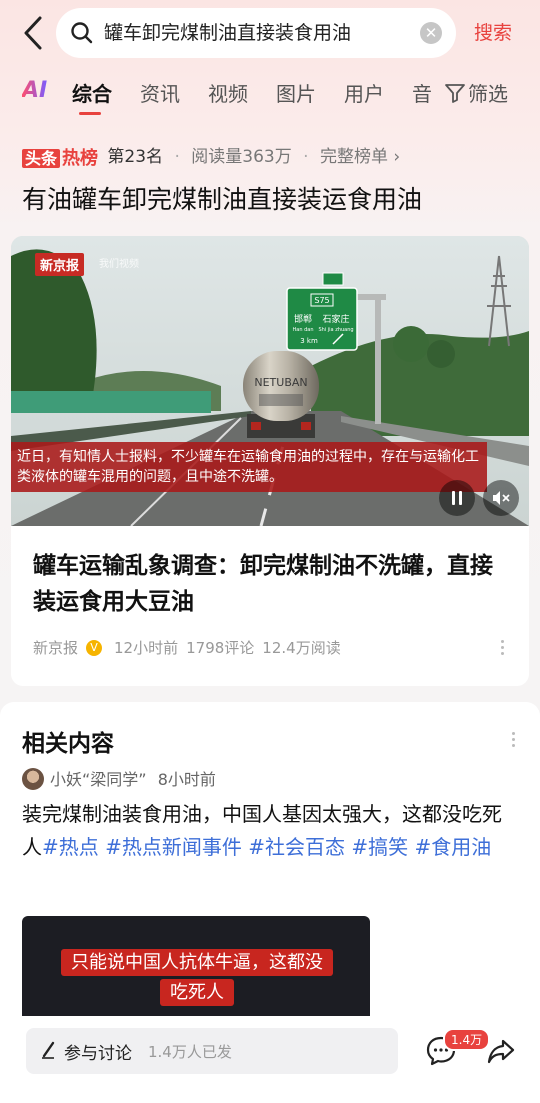 This screenshot has width=540, height=1103. I want to click on join-discussion-button: 参与讨论 1.4万人已发, so click(212, 1051).